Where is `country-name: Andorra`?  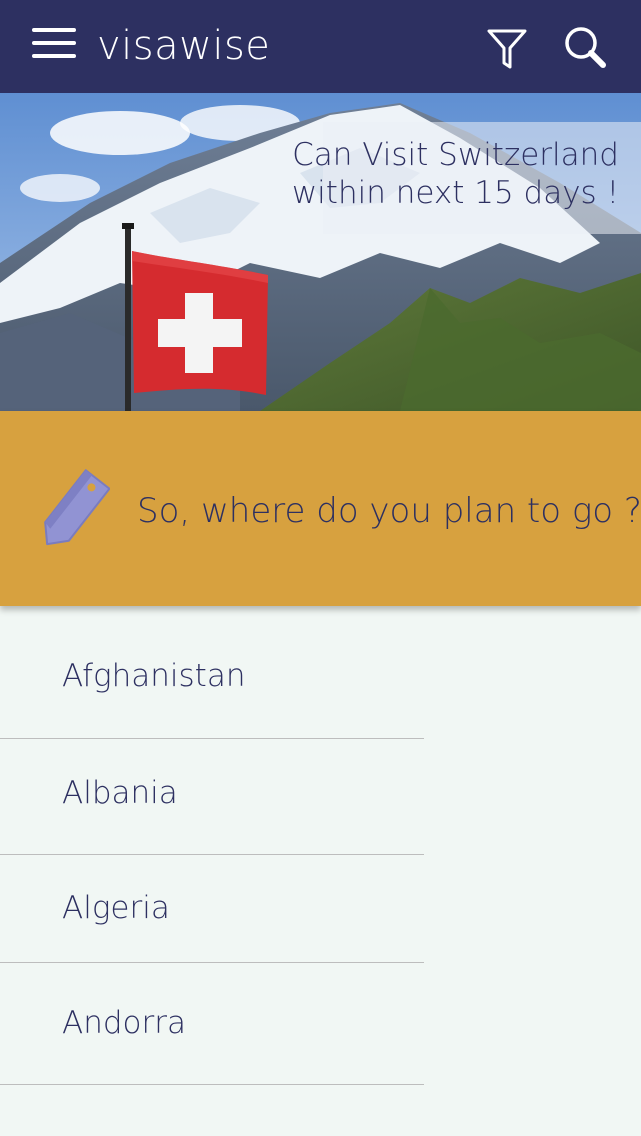 country-name: Andorra is located at coordinates (124, 1023).